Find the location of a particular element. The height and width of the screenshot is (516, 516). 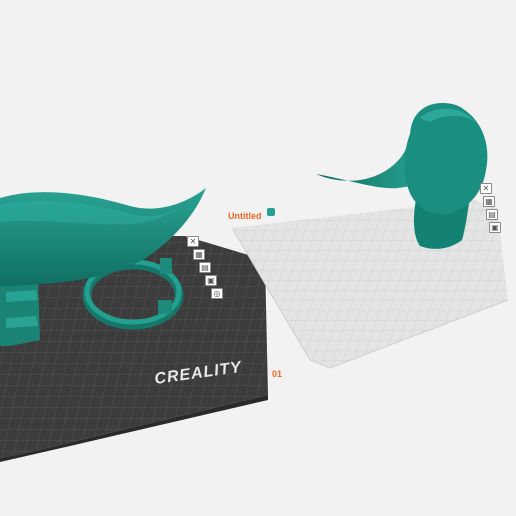

base-model is located at coordinates (20, 312).